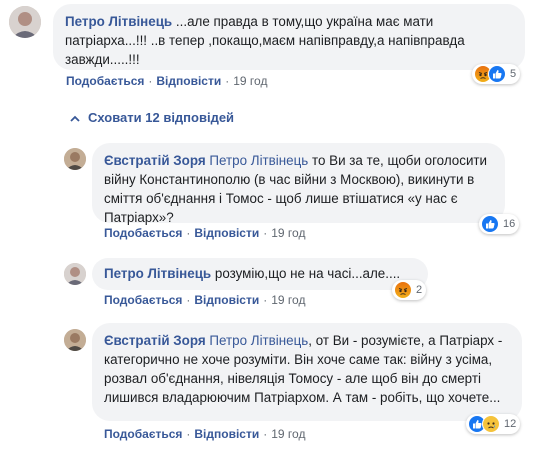 The width and height of the screenshot is (546, 457). I want to click on reaction-summary: 16, so click(499, 224).